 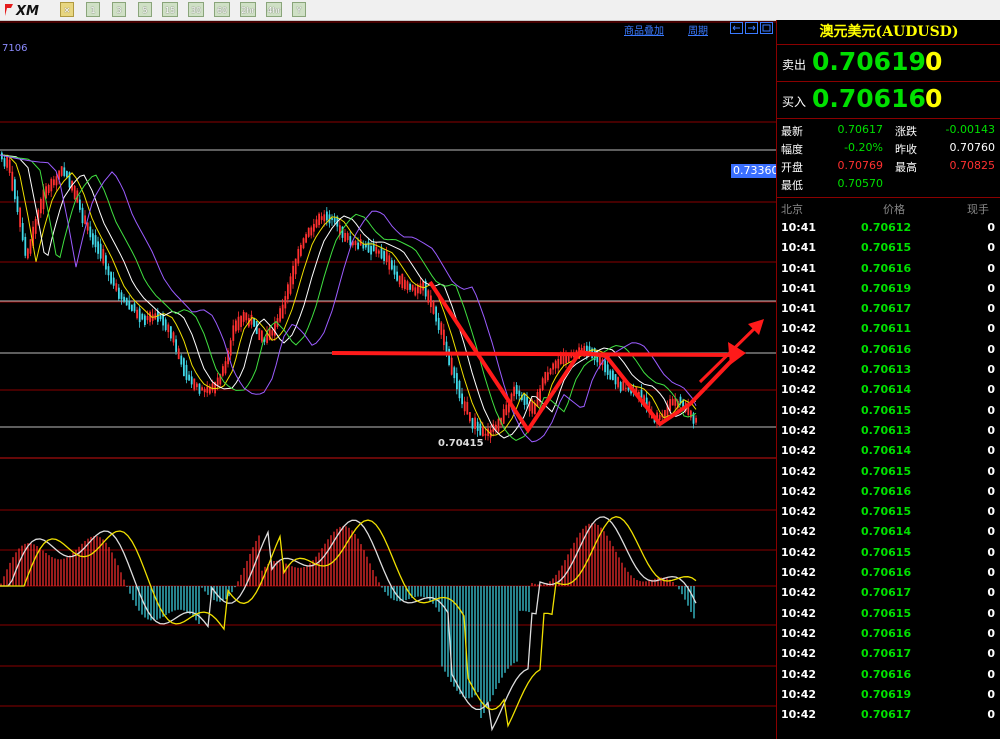 I want to click on tick-price: 0.70617, so click(x=886, y=715).